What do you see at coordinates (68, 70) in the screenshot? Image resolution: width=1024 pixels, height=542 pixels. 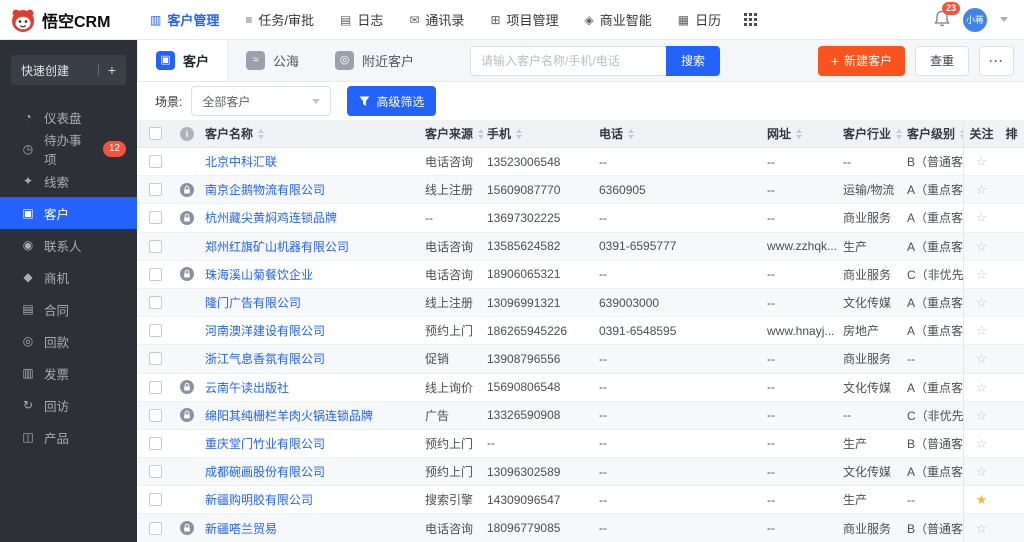 I see `quick-create-button: 快速创建 +` at bounding box center [68, 70].